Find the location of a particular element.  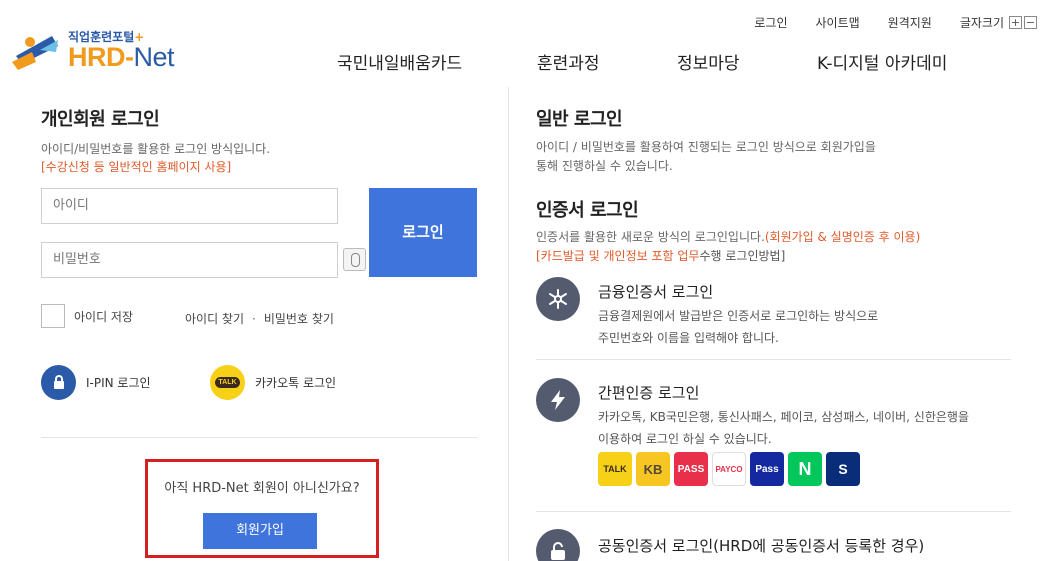

util-sitemap-link: 사이트맵 is located at coordinates (837, 22).